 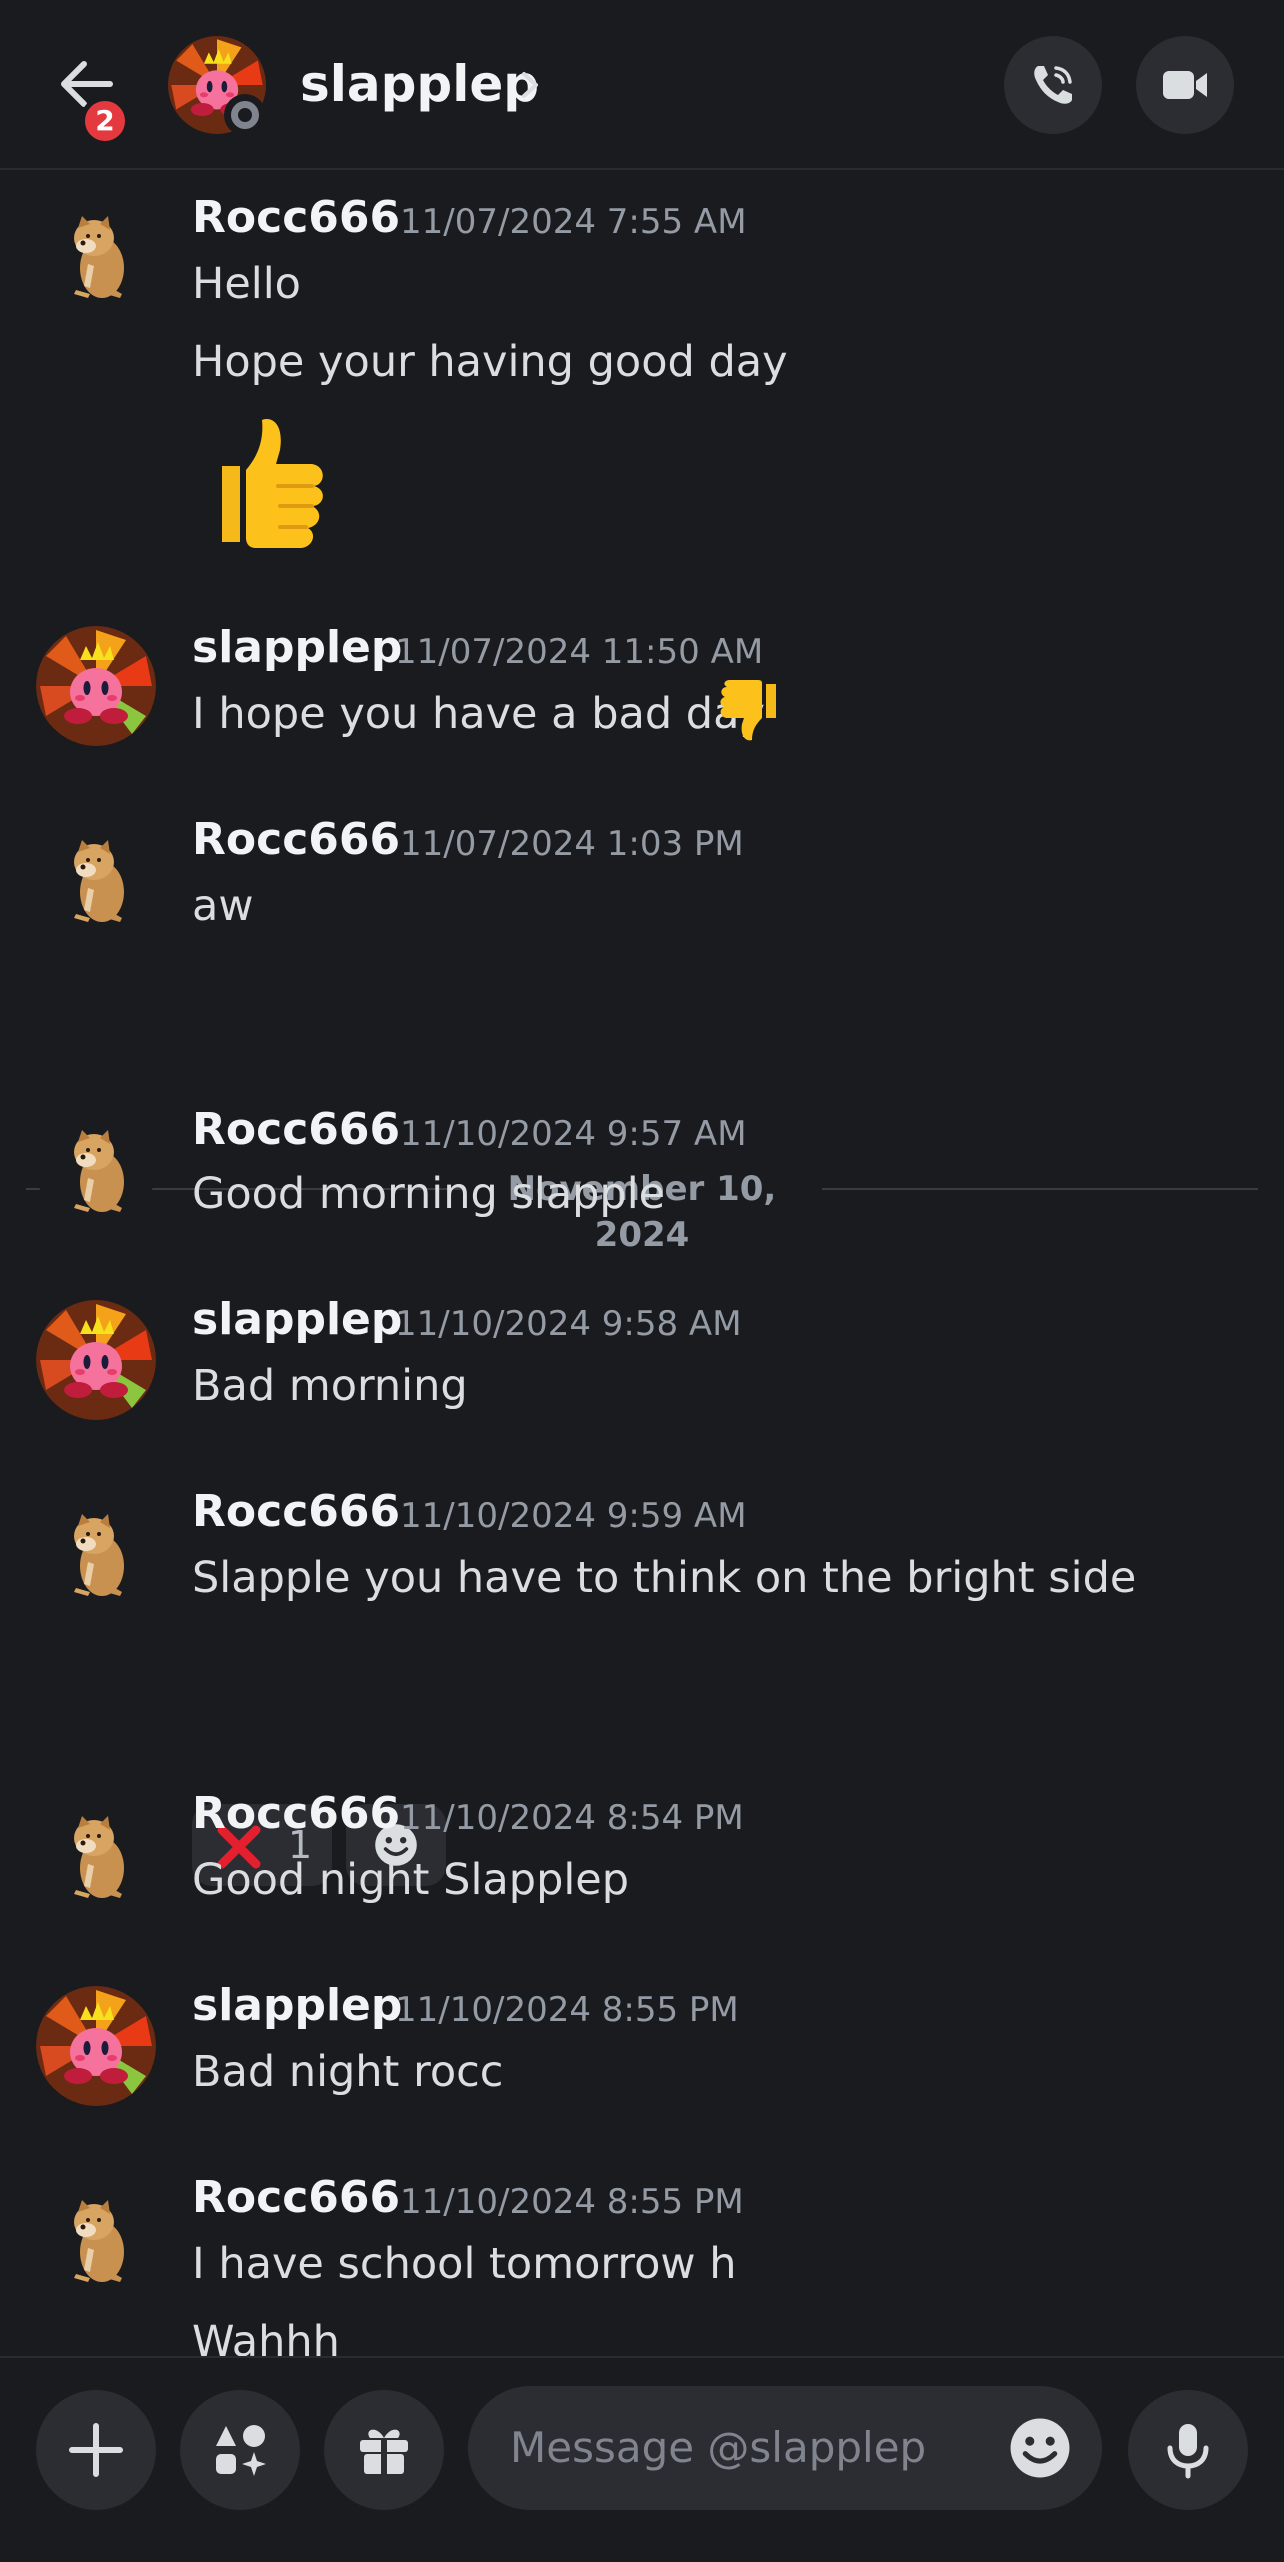 What do you see at coordinates (579, 652) in the screenshot?
I see `message-timestamp: 11/07/2024 11:50 AM` at bounding box center [579, 652].